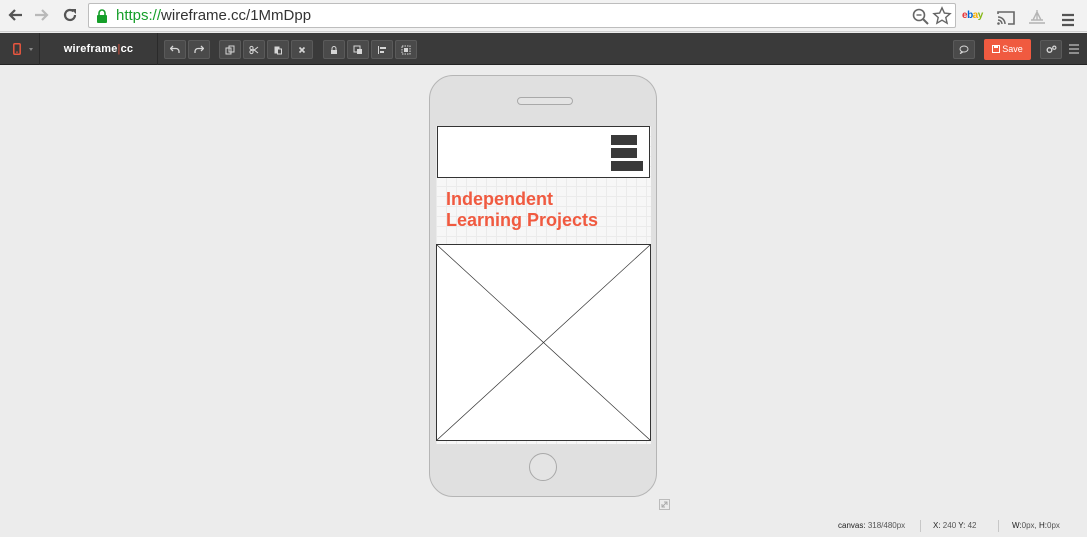  I want to click on align-icon, so click(382, 50).